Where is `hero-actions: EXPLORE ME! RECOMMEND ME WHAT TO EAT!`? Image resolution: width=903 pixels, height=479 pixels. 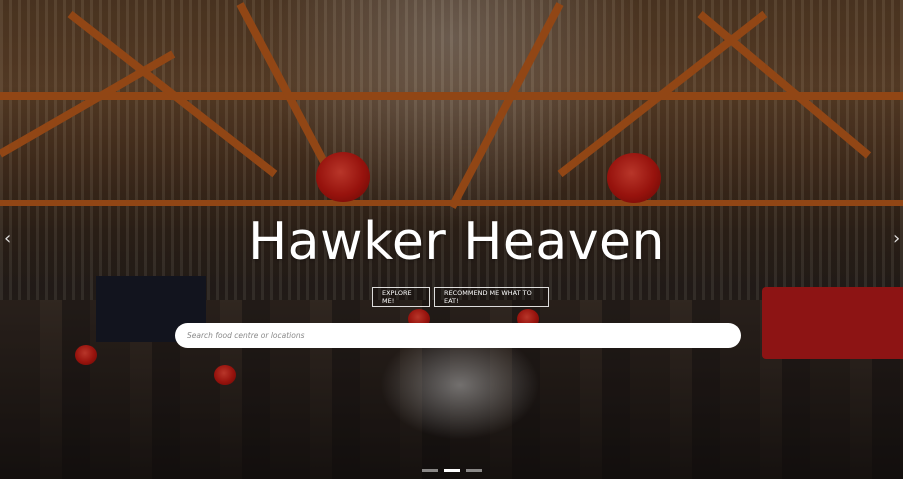 hero-actions: EXPLORE ME! RECOMMEND ME WHAT TO EAT! is located at coordinates (460, 297).